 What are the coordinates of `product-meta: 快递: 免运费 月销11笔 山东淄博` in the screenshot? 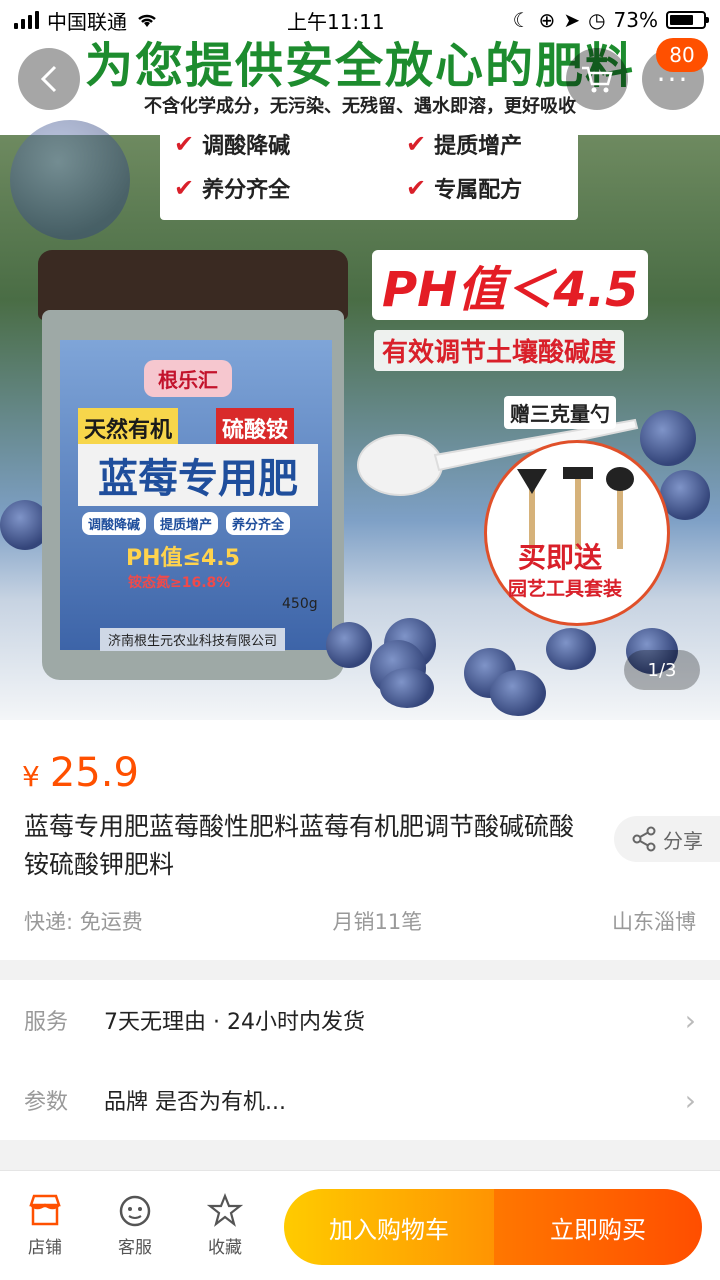 It's located at (360, 921).